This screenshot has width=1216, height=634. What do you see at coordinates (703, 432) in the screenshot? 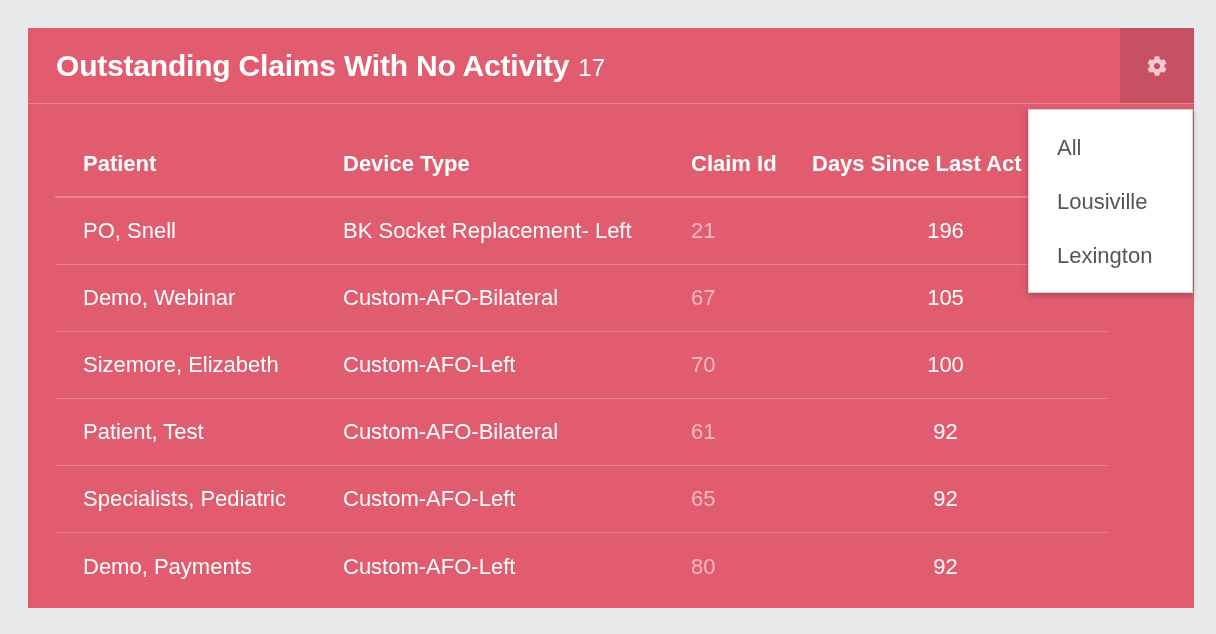
I see `claim-id-text: 61` at bounding box center [703, 432].